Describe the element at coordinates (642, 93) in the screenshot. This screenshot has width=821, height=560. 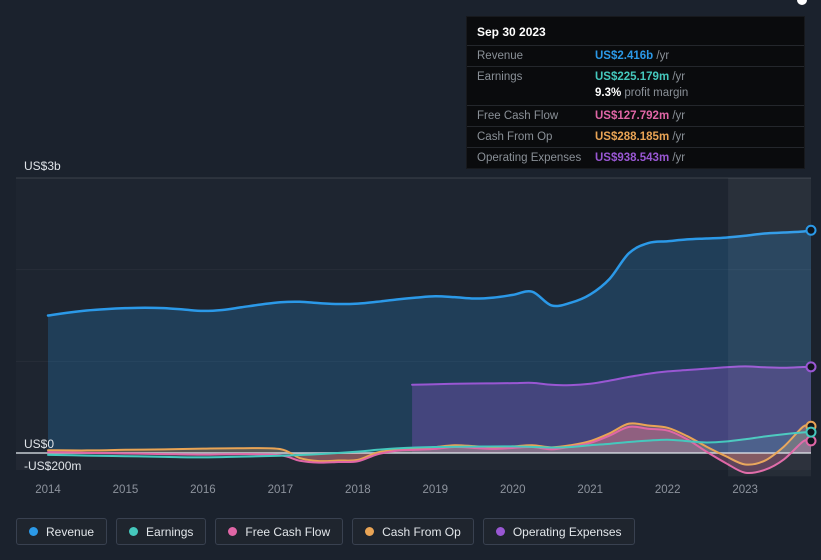
I see `tooltip-row-value: 9.3% profit margin` at that location.